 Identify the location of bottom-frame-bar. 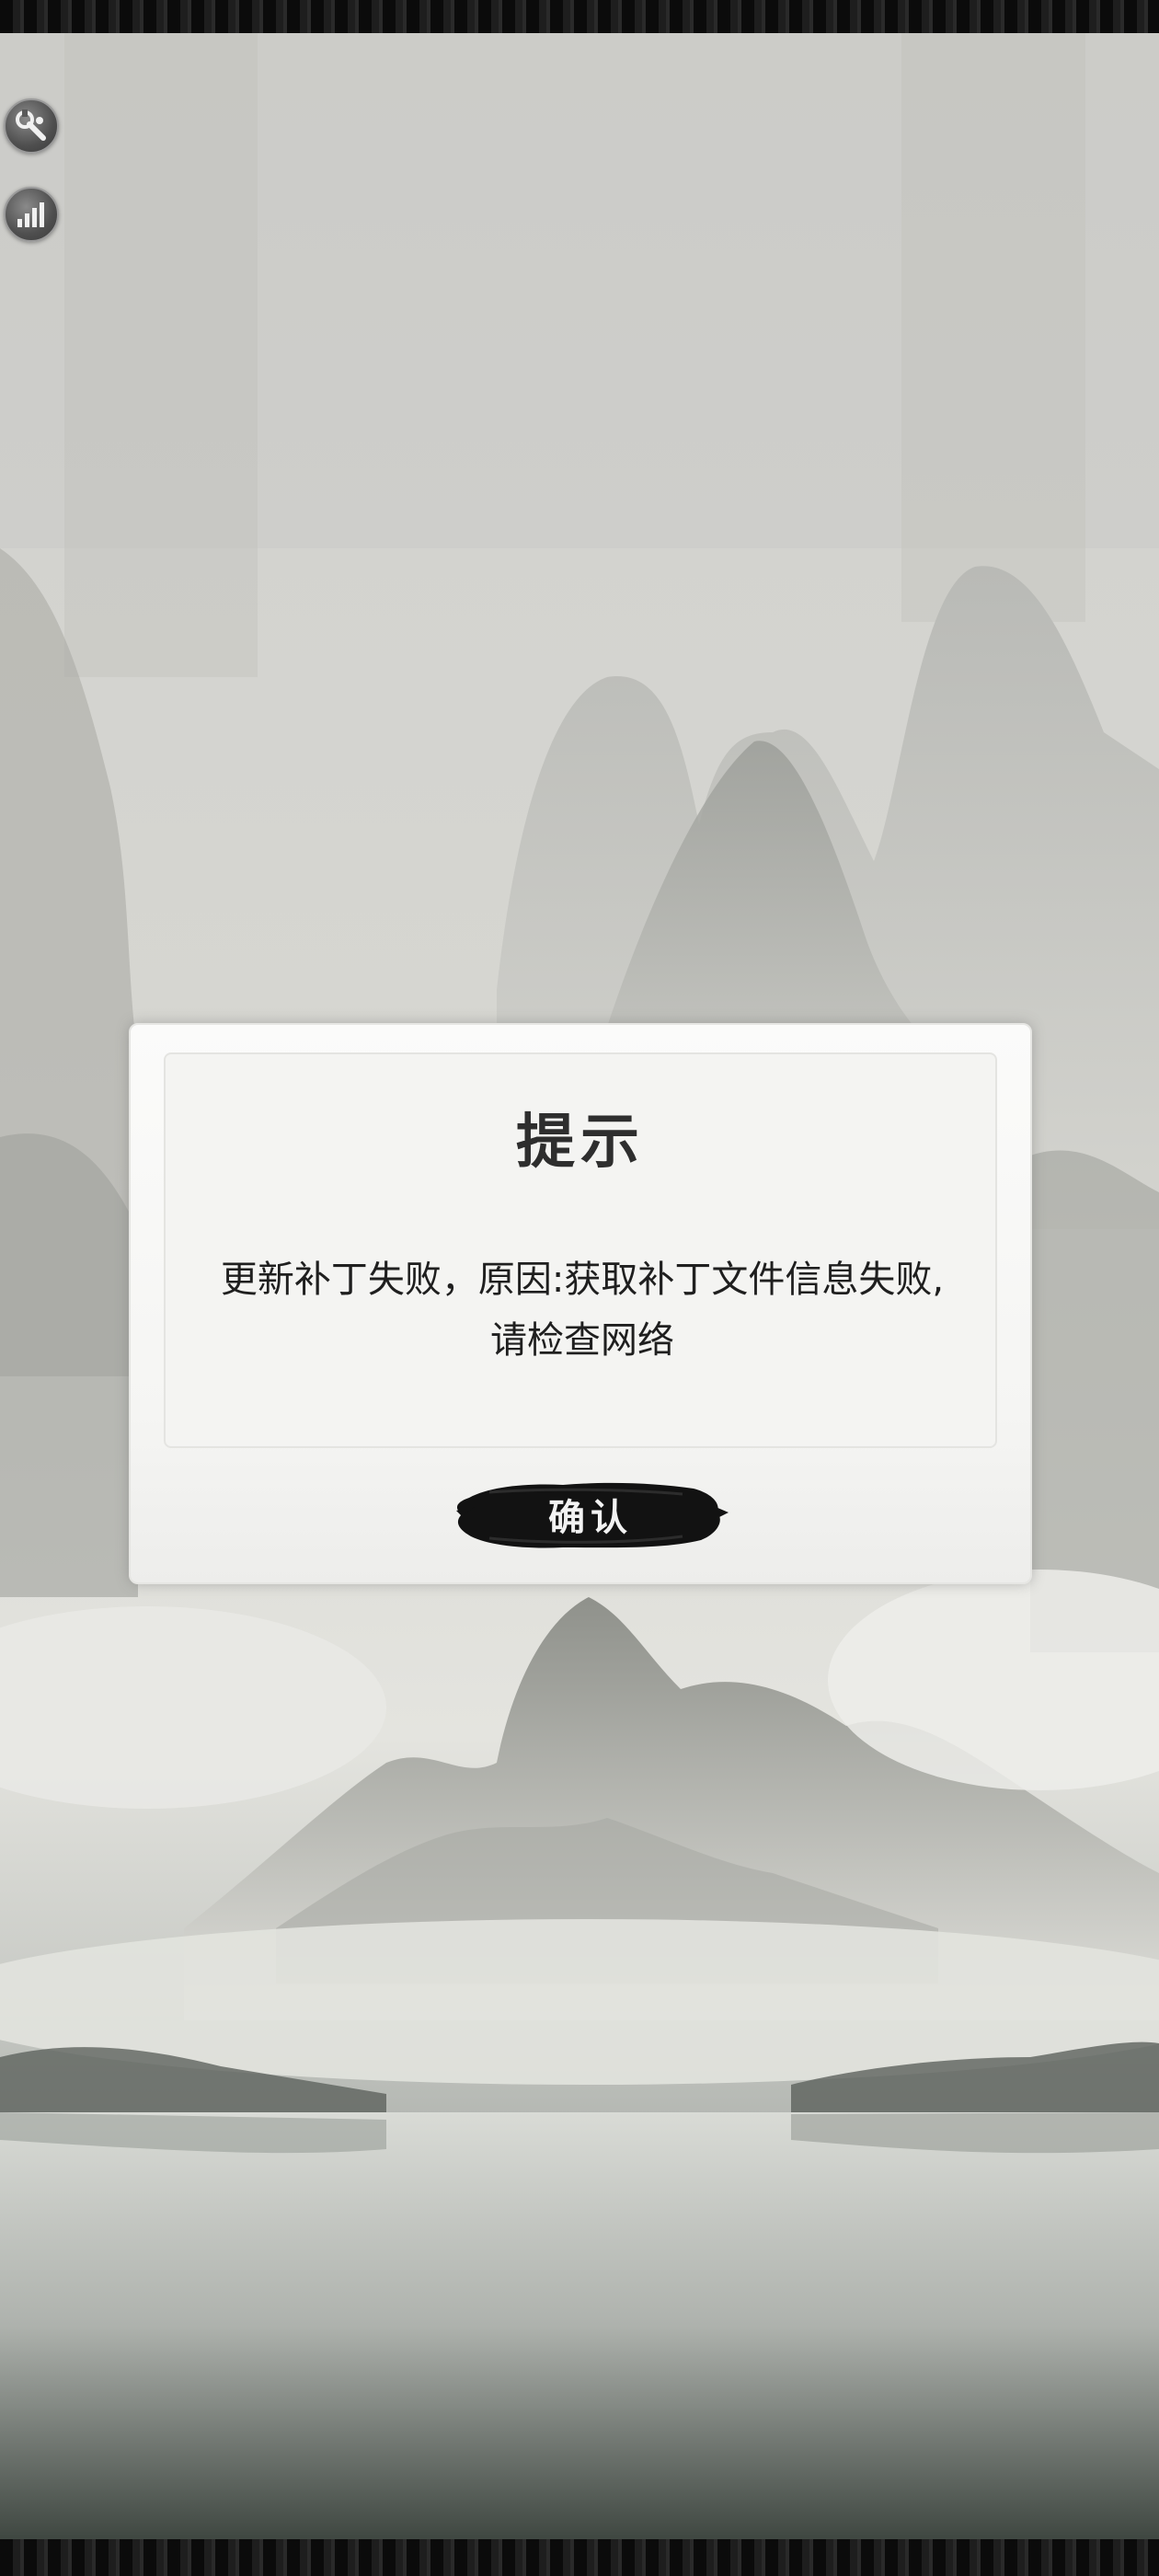
(579, 2557).